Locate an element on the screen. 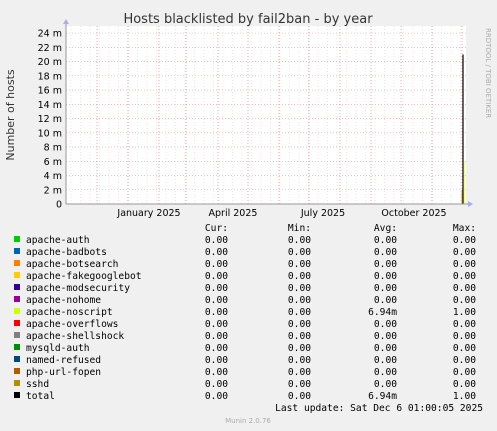 This screenshot has width=497, height=431. legend-row: apache-botsearch 0.00 0.00 0.00 0.00 is located at coordinates (245, 264).